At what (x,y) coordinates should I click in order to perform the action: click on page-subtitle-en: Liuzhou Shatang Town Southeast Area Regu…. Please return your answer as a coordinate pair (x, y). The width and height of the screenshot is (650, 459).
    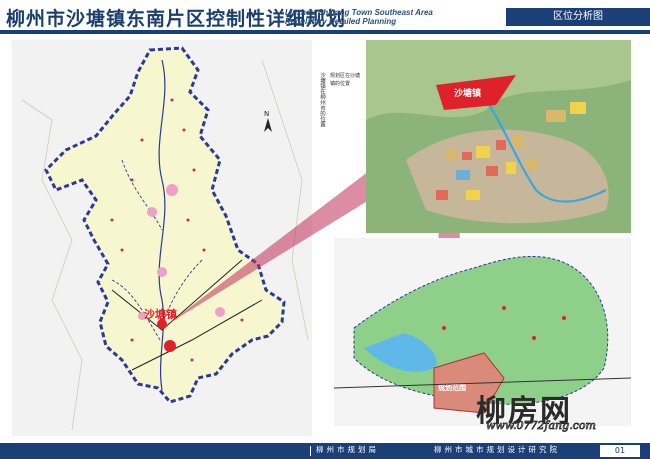
    Looking at the image, I should click on (359, 17).